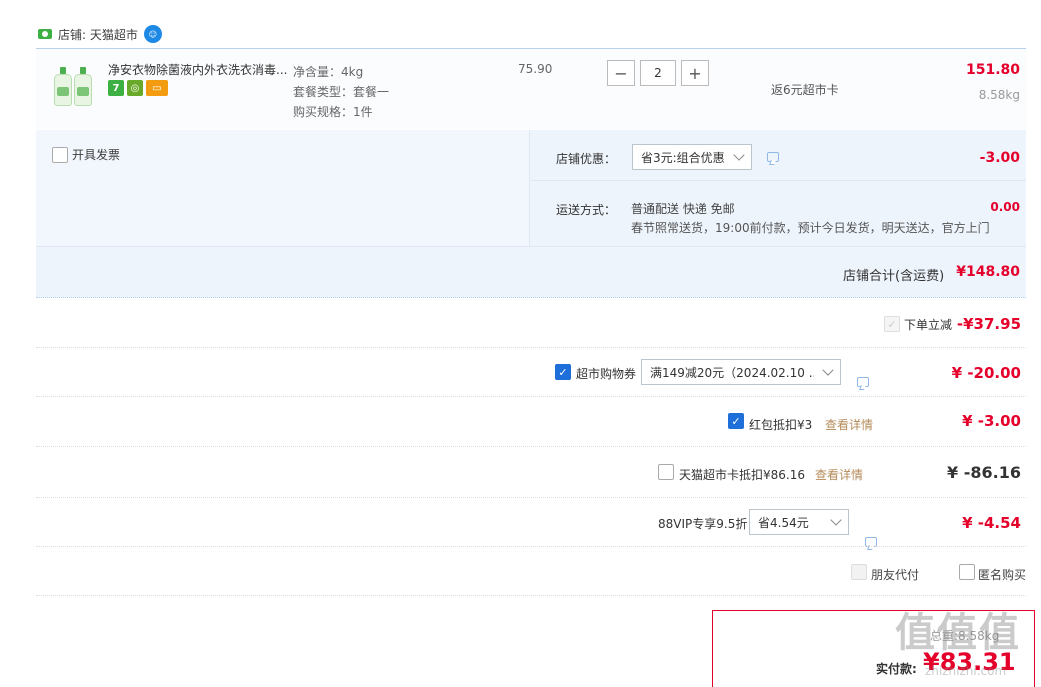 This screenshot has width=1041, height=687. Describe the element at coordinates (999, 95) in the screenshot. I see `item-weight: 8.58kg` at that location.